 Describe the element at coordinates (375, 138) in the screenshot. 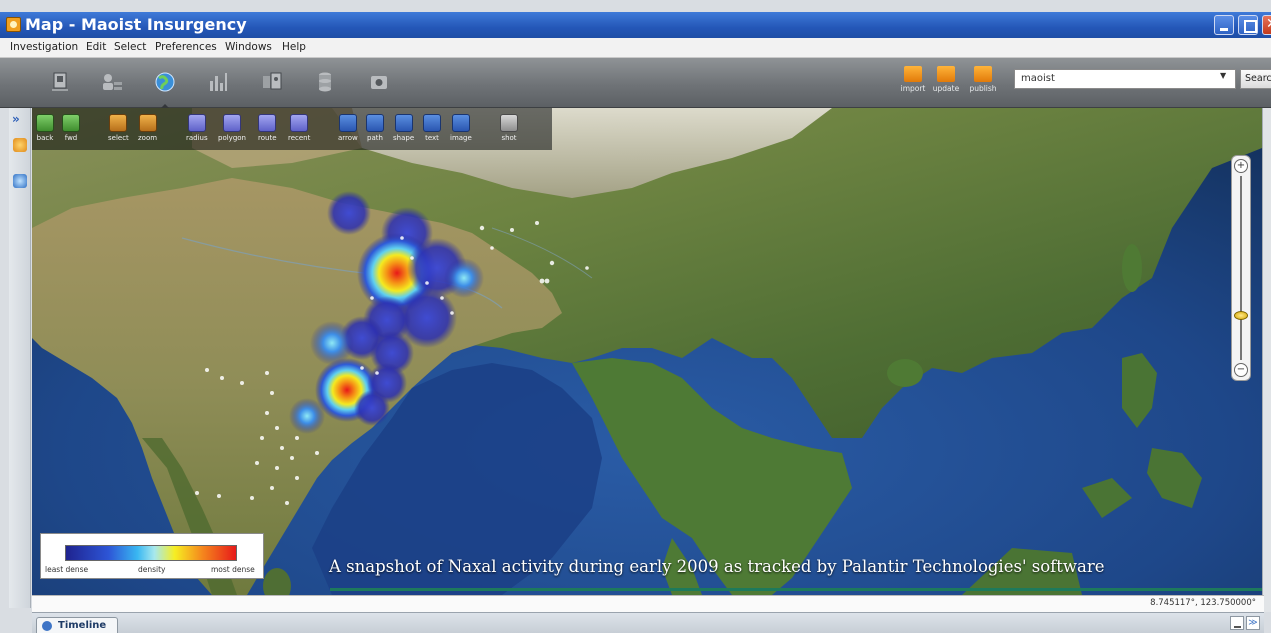

I see `path-label: path` at that location.